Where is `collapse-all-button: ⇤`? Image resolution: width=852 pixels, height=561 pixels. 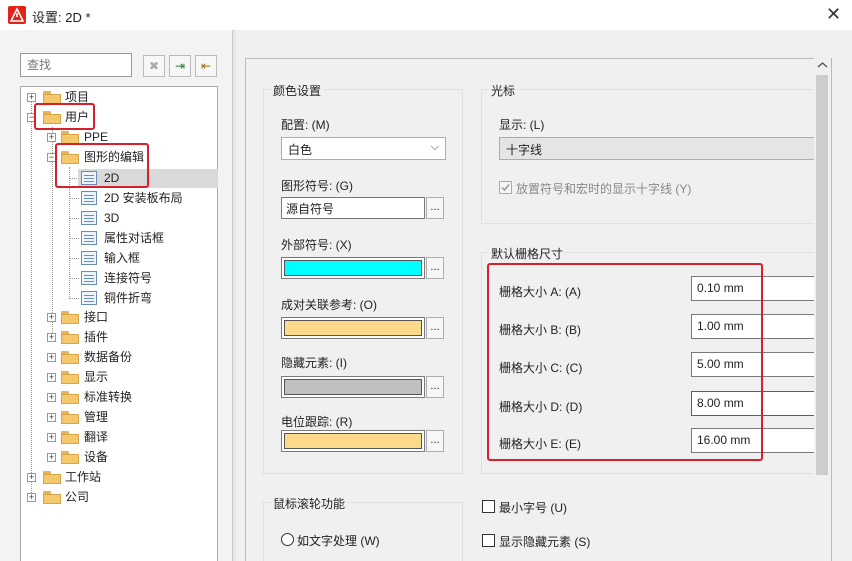 collapse-all-button: ⇤ is located at coordinates (206, 66).